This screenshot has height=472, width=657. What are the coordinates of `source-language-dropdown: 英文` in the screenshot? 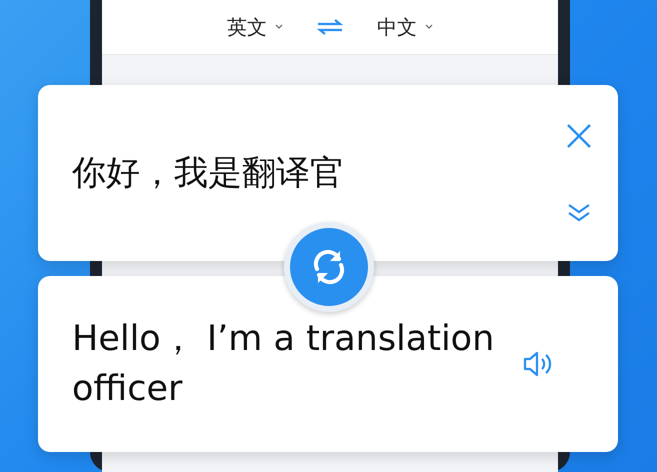 It's located at (255, 27).